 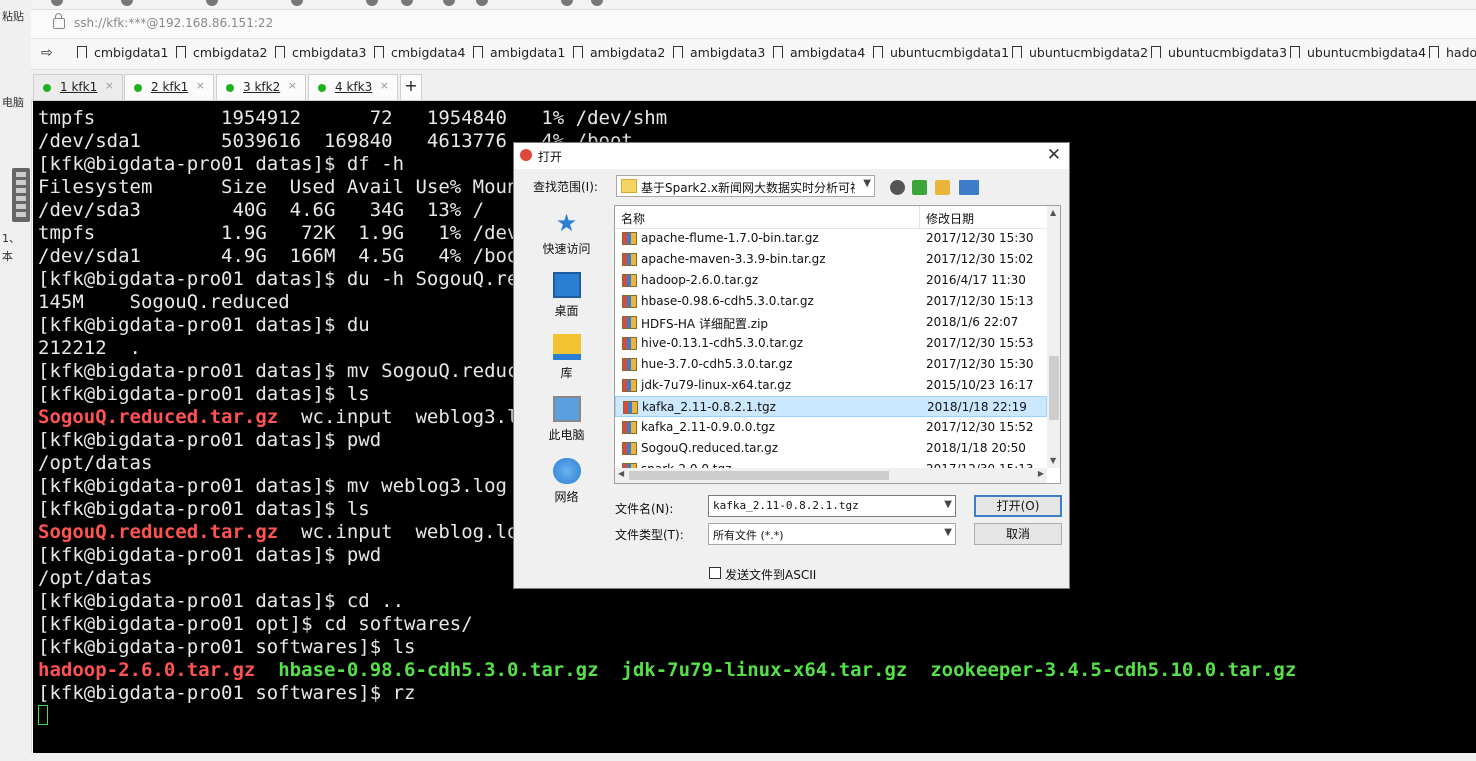 I want to click on tab-session-4: 4 kfk3 ×, so click(x=353, y=87).